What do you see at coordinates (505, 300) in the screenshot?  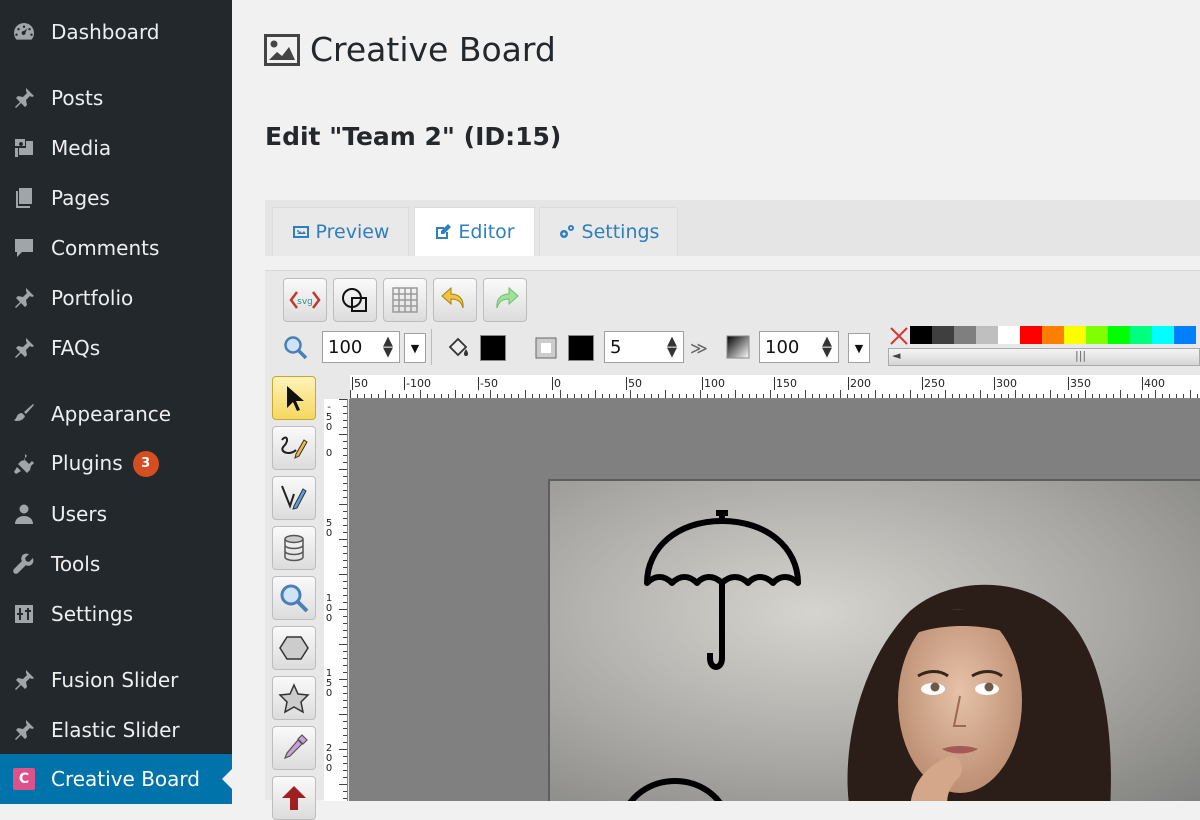 I see `redo-button` at bounding box center [505, 300].